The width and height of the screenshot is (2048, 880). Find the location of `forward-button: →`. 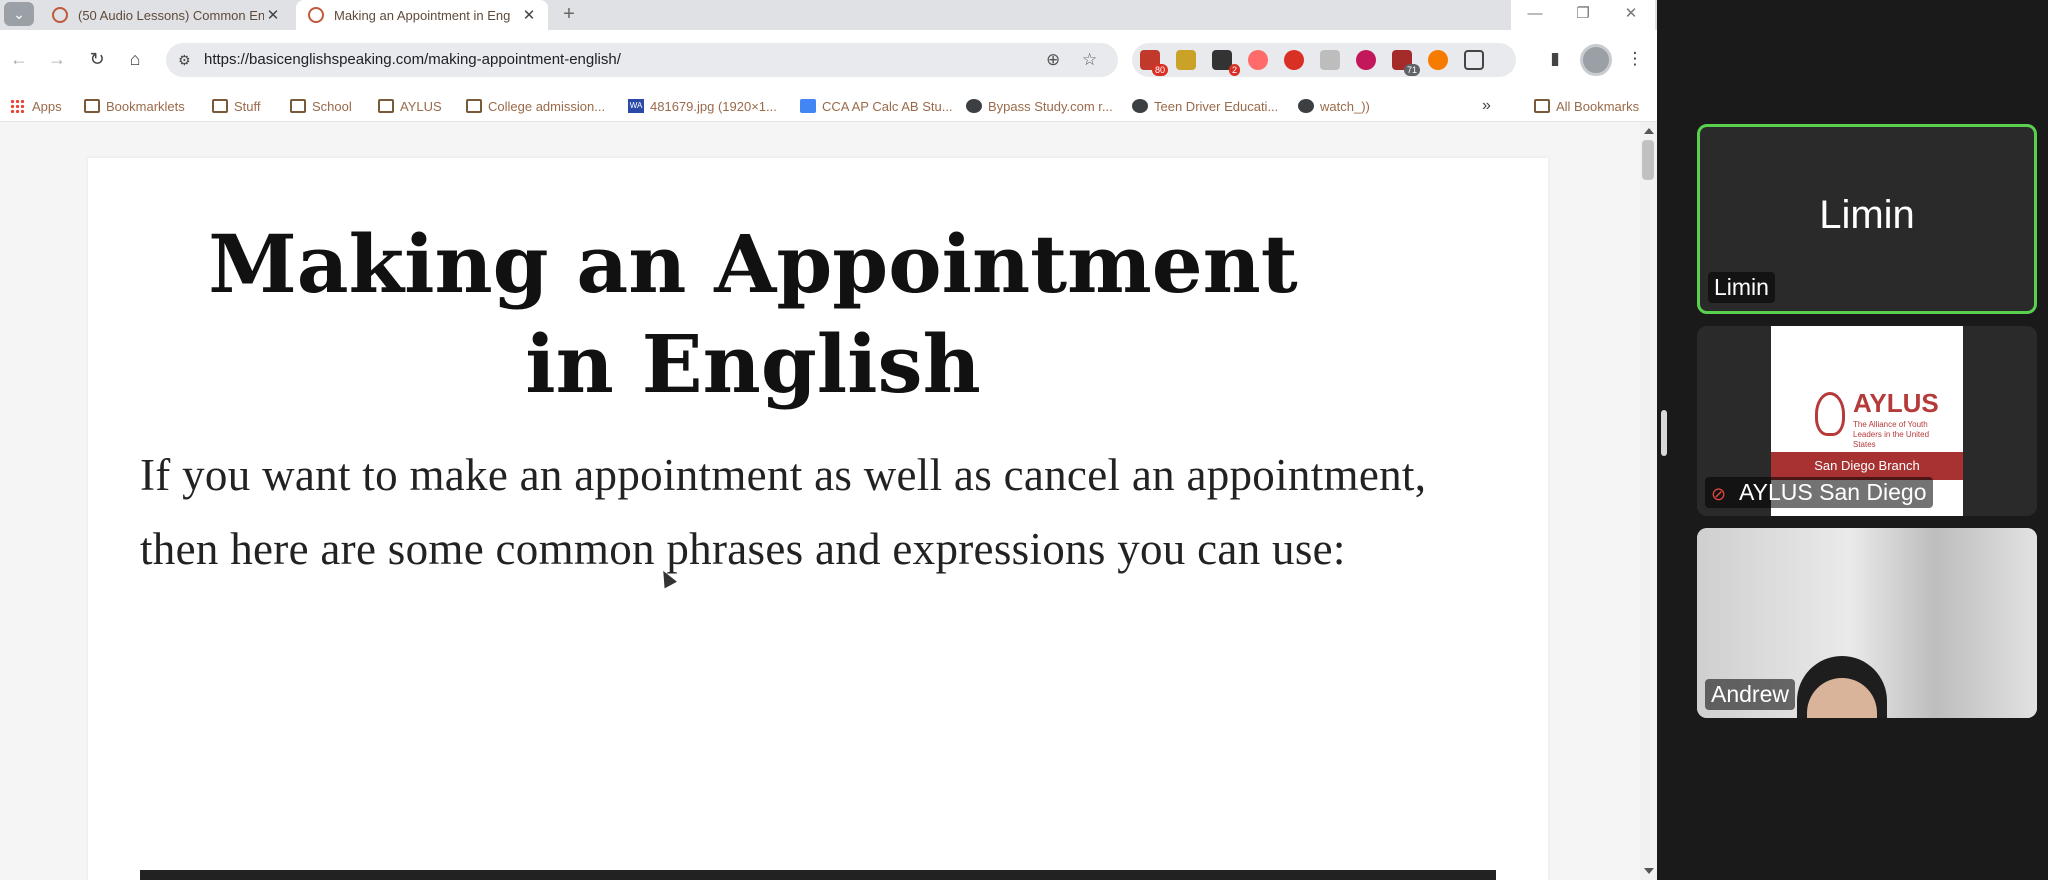

forward-button: → is located at coordinates (57, 59).